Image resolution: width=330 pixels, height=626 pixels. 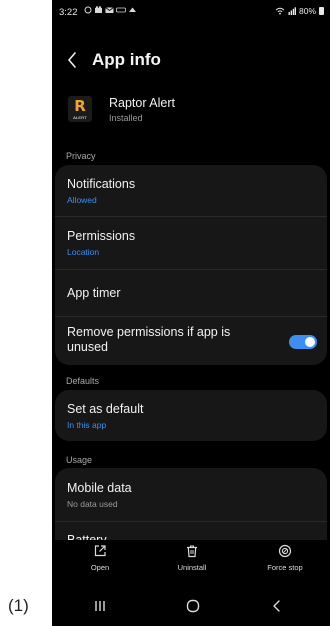 I want to click on status-notification-icons, so click(x=110, y=10).